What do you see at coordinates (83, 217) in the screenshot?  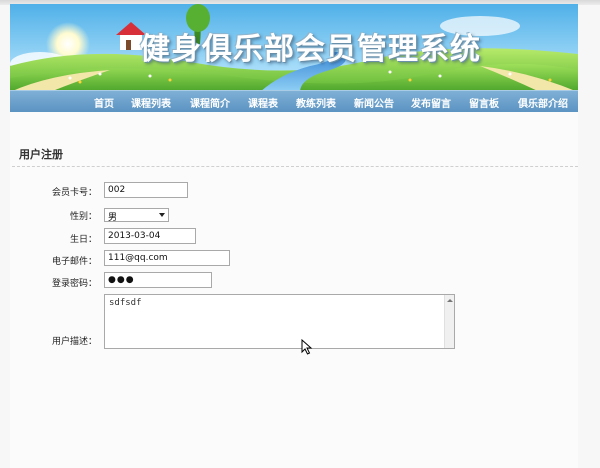 I see `gender-label: 性别：` at bounding box center [83, 217].